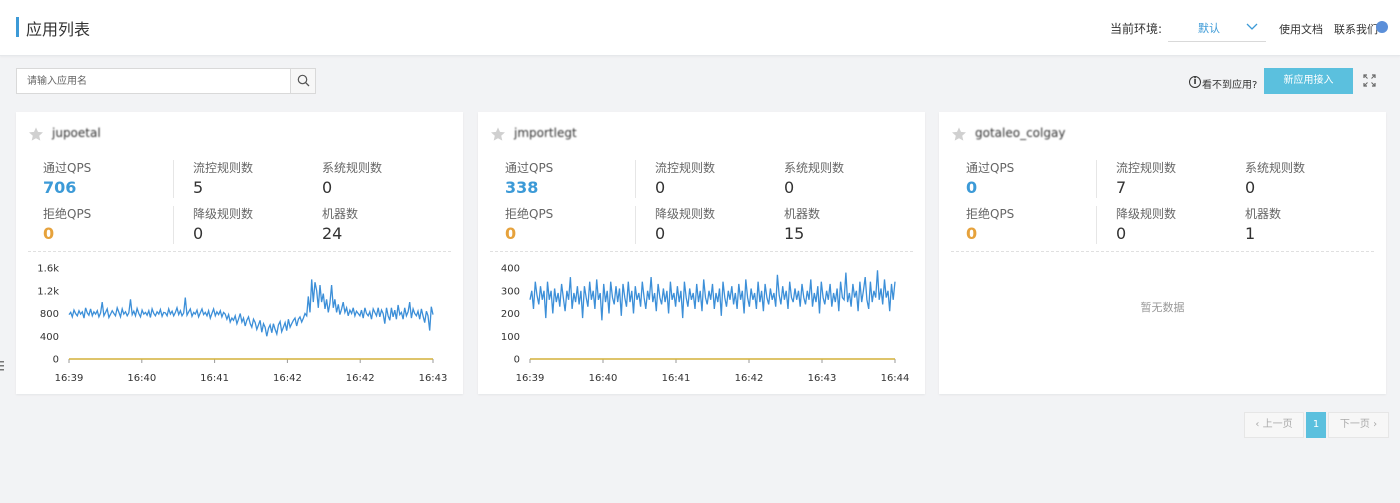 This screenshot has width=1400, height=503. I want to click on env-select: 默认, so click(1217, 28).